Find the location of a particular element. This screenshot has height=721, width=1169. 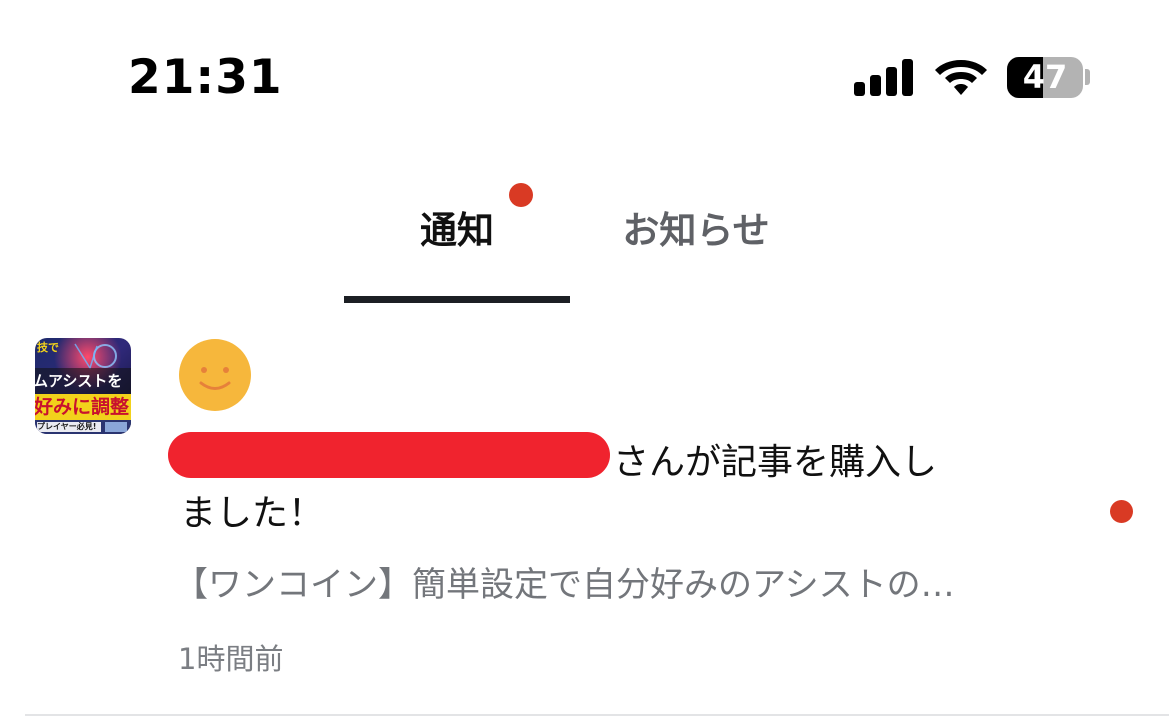

thumbnail-line3-text: プレイヤー必見! is located at coordinates (67, 426).